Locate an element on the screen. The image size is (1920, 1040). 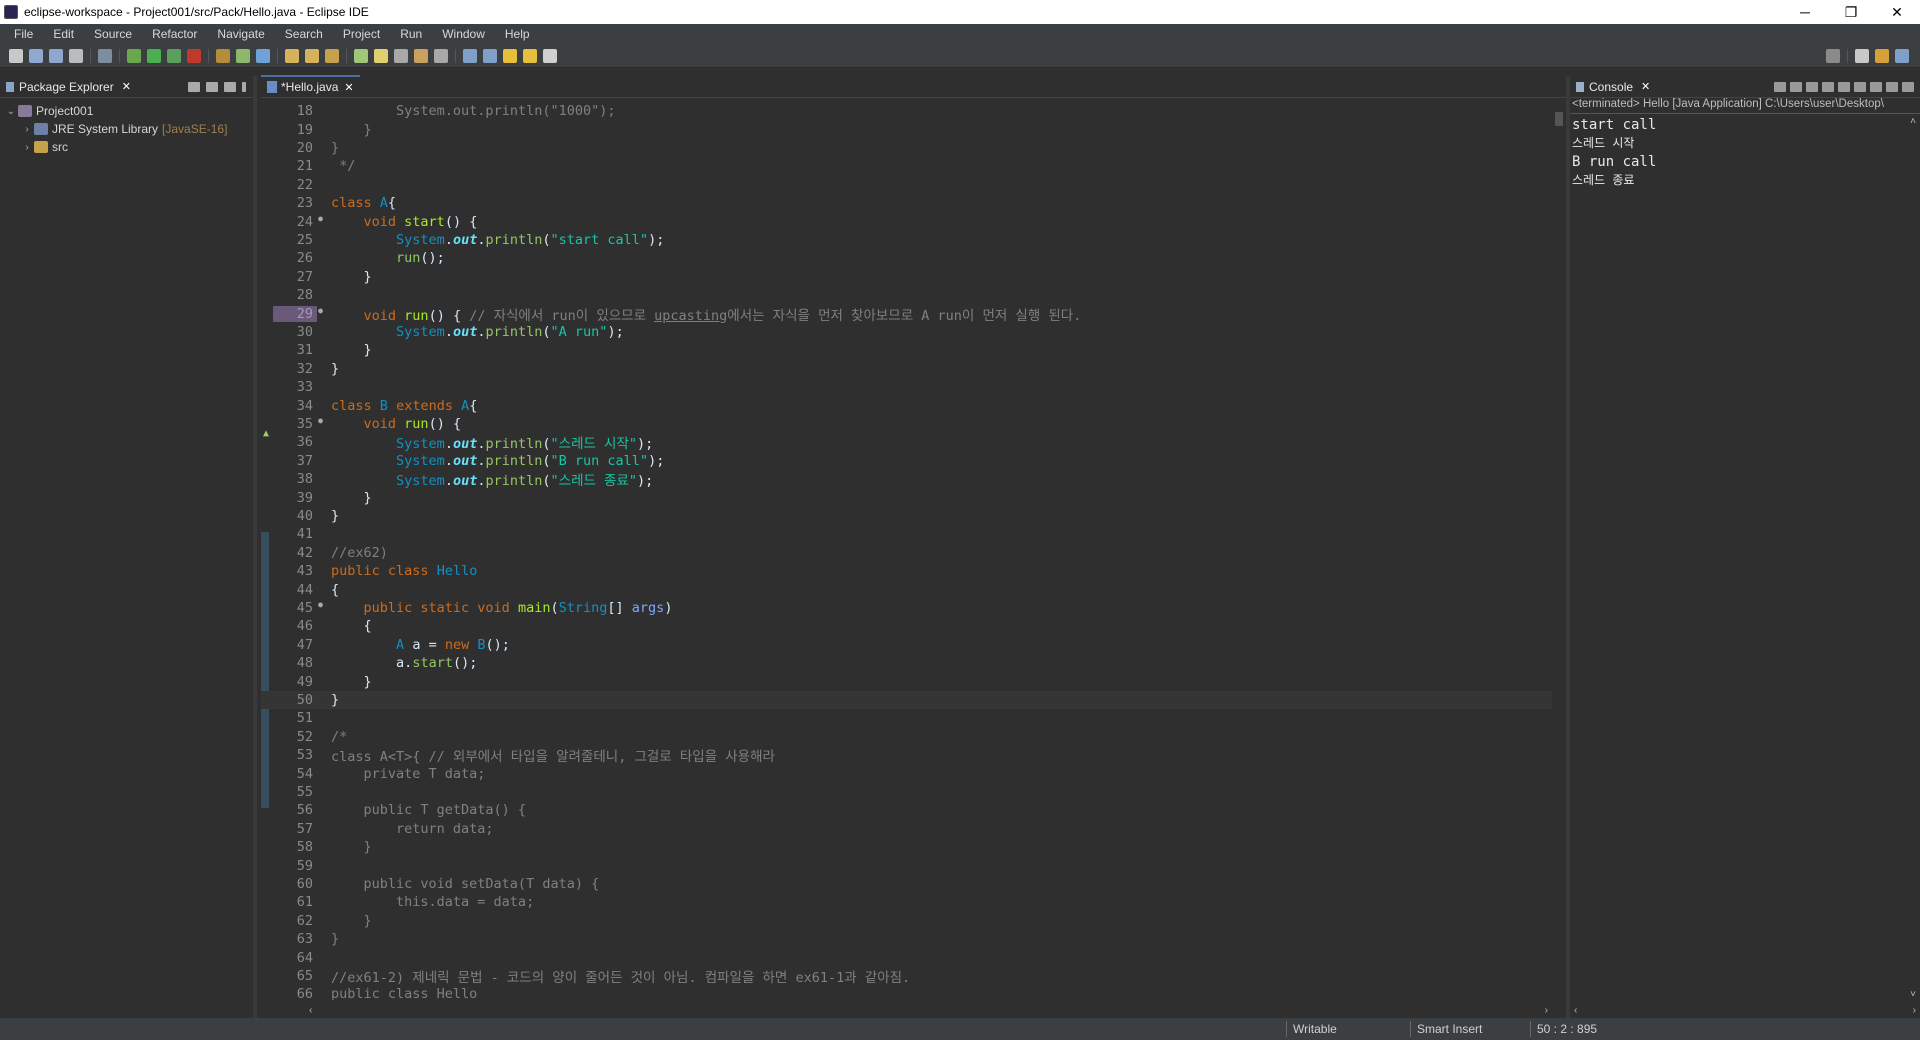
code-line: 30 System.out.println("A run"); is located at coordinates (906, 332).